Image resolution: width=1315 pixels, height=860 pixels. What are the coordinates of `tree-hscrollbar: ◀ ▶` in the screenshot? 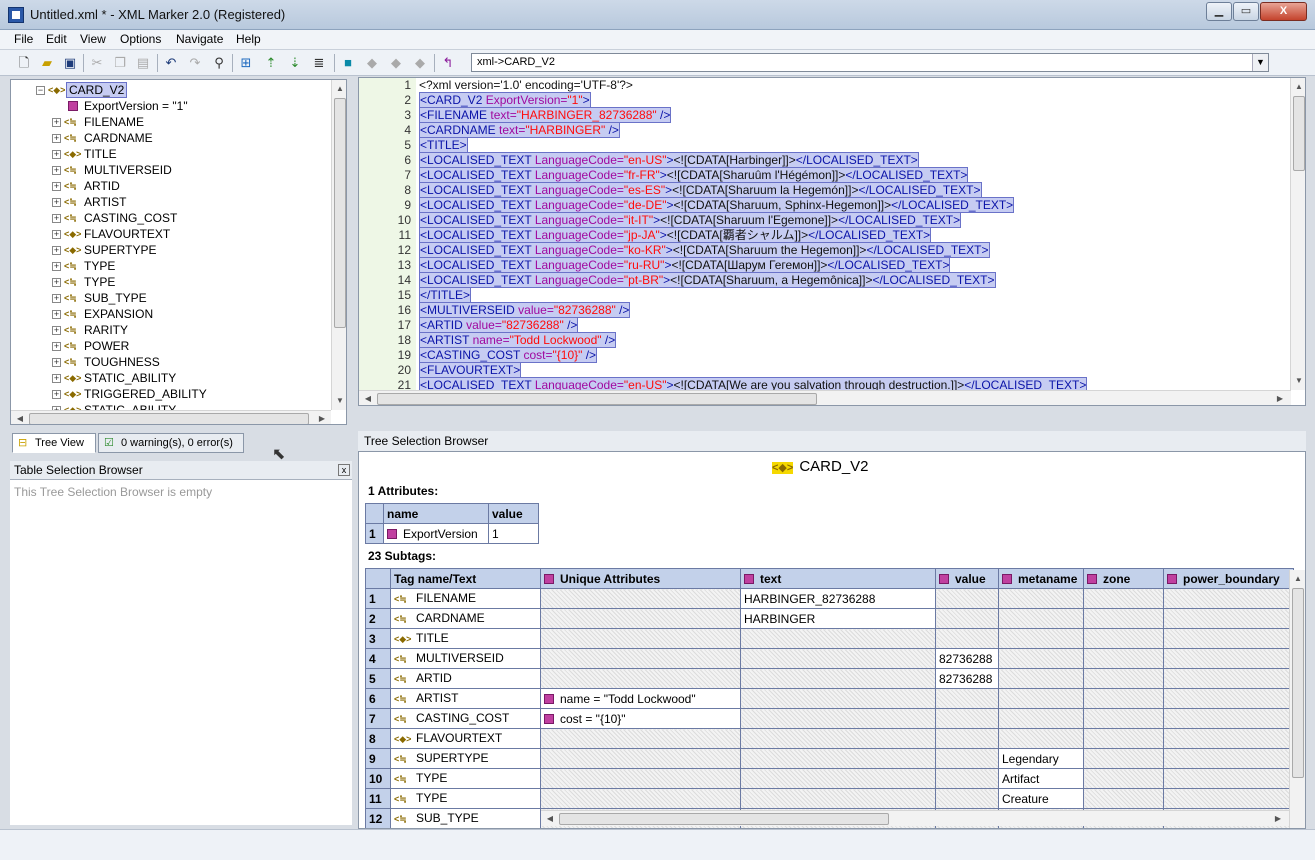 It's located at (171, 417).